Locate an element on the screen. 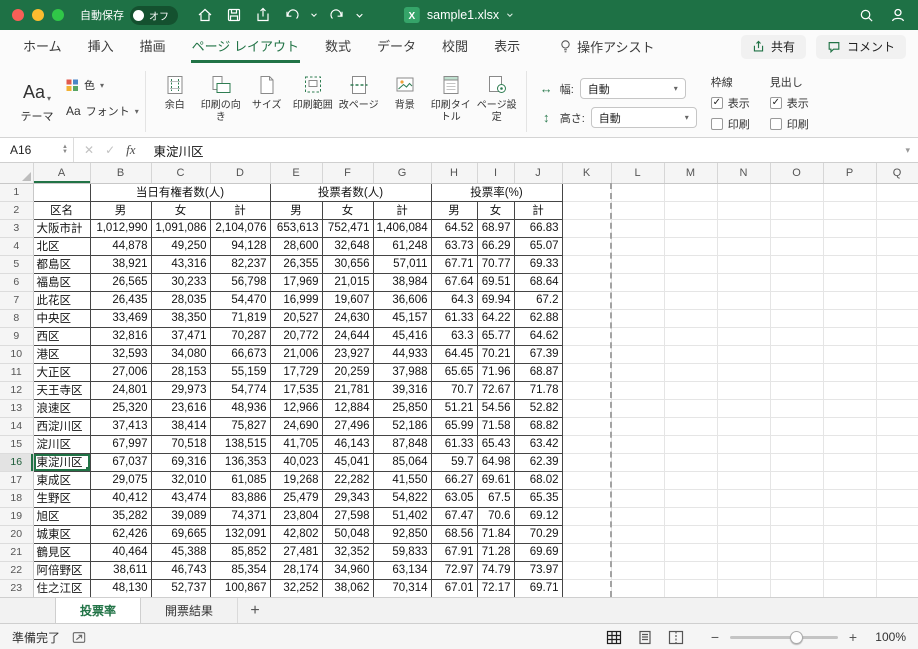 This screenshot has width=918, height=649. data-cell: 68.97 is located at coordinates (496, 228).